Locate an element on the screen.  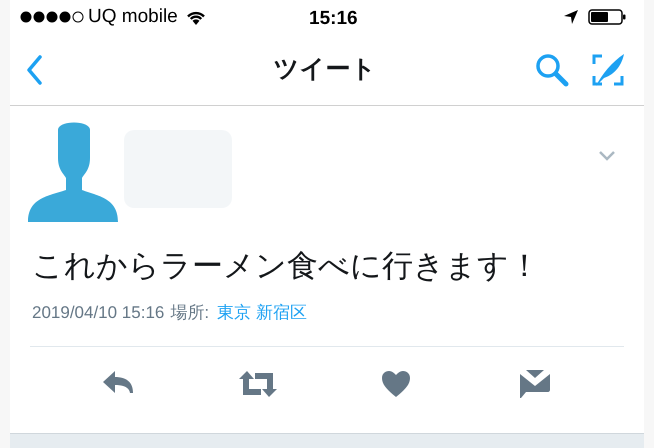
carrier-name: UQ mobile is located at coordinates (133, 16).